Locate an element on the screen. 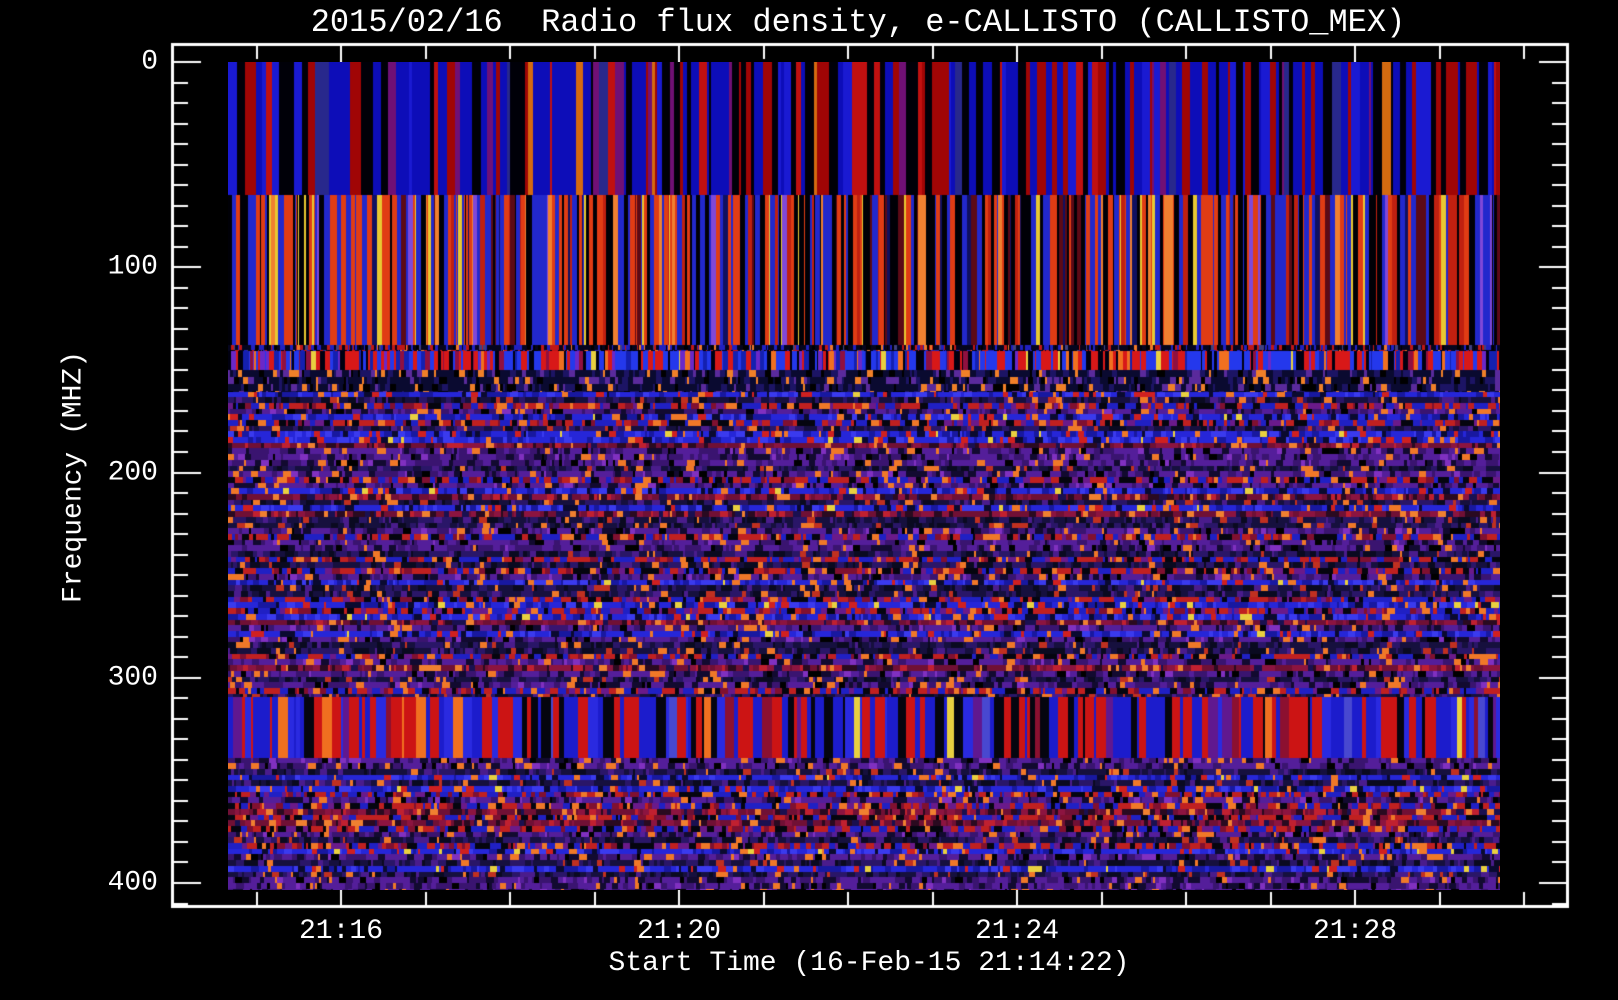 This screenshot has width=1618, height=1000. y-tick-label: 400 is located at coordinates (132, 883).